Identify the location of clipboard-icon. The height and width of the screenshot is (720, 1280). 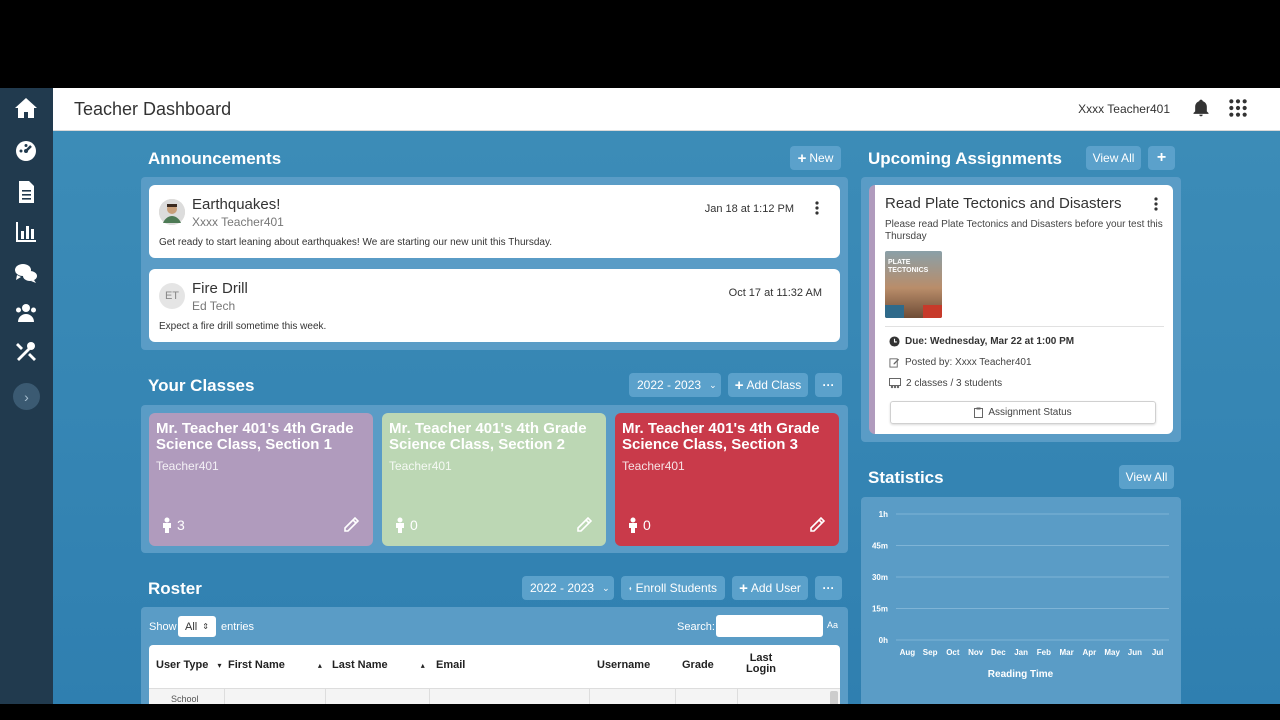
(979, 412).